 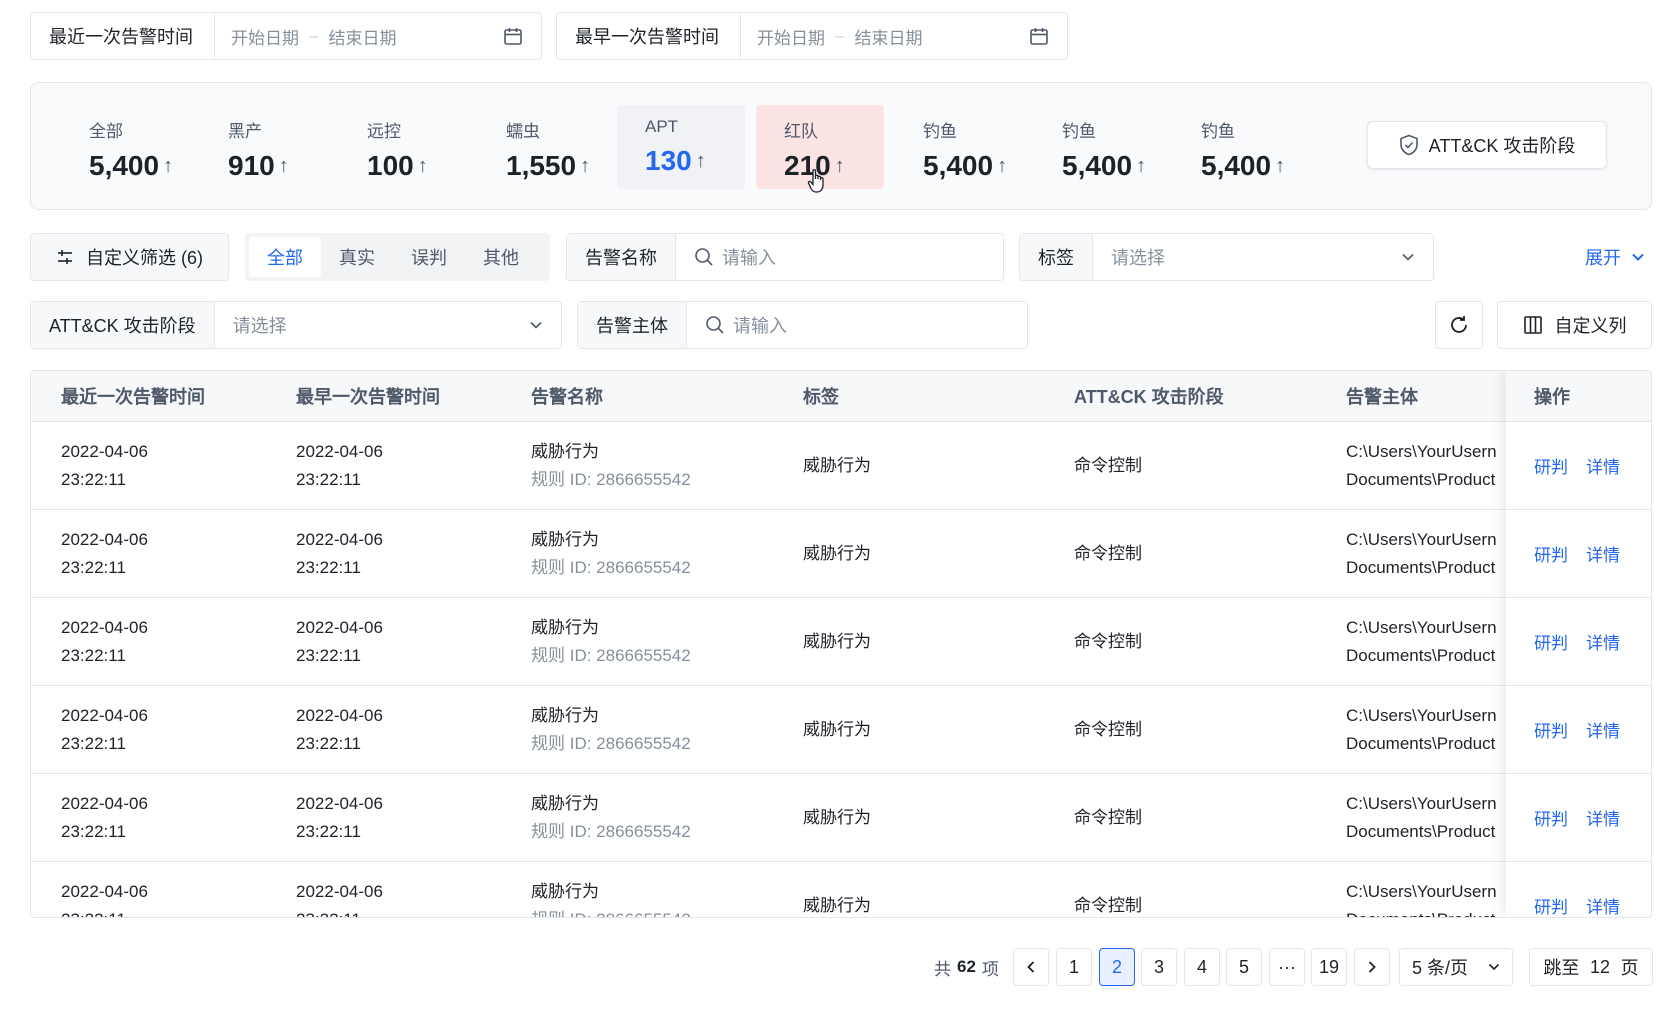 What do you see at coordinates (632, 325) in the screenshot?
I see `alert-subject-filter-label: 告警主体` at bounding box center [632, 325].